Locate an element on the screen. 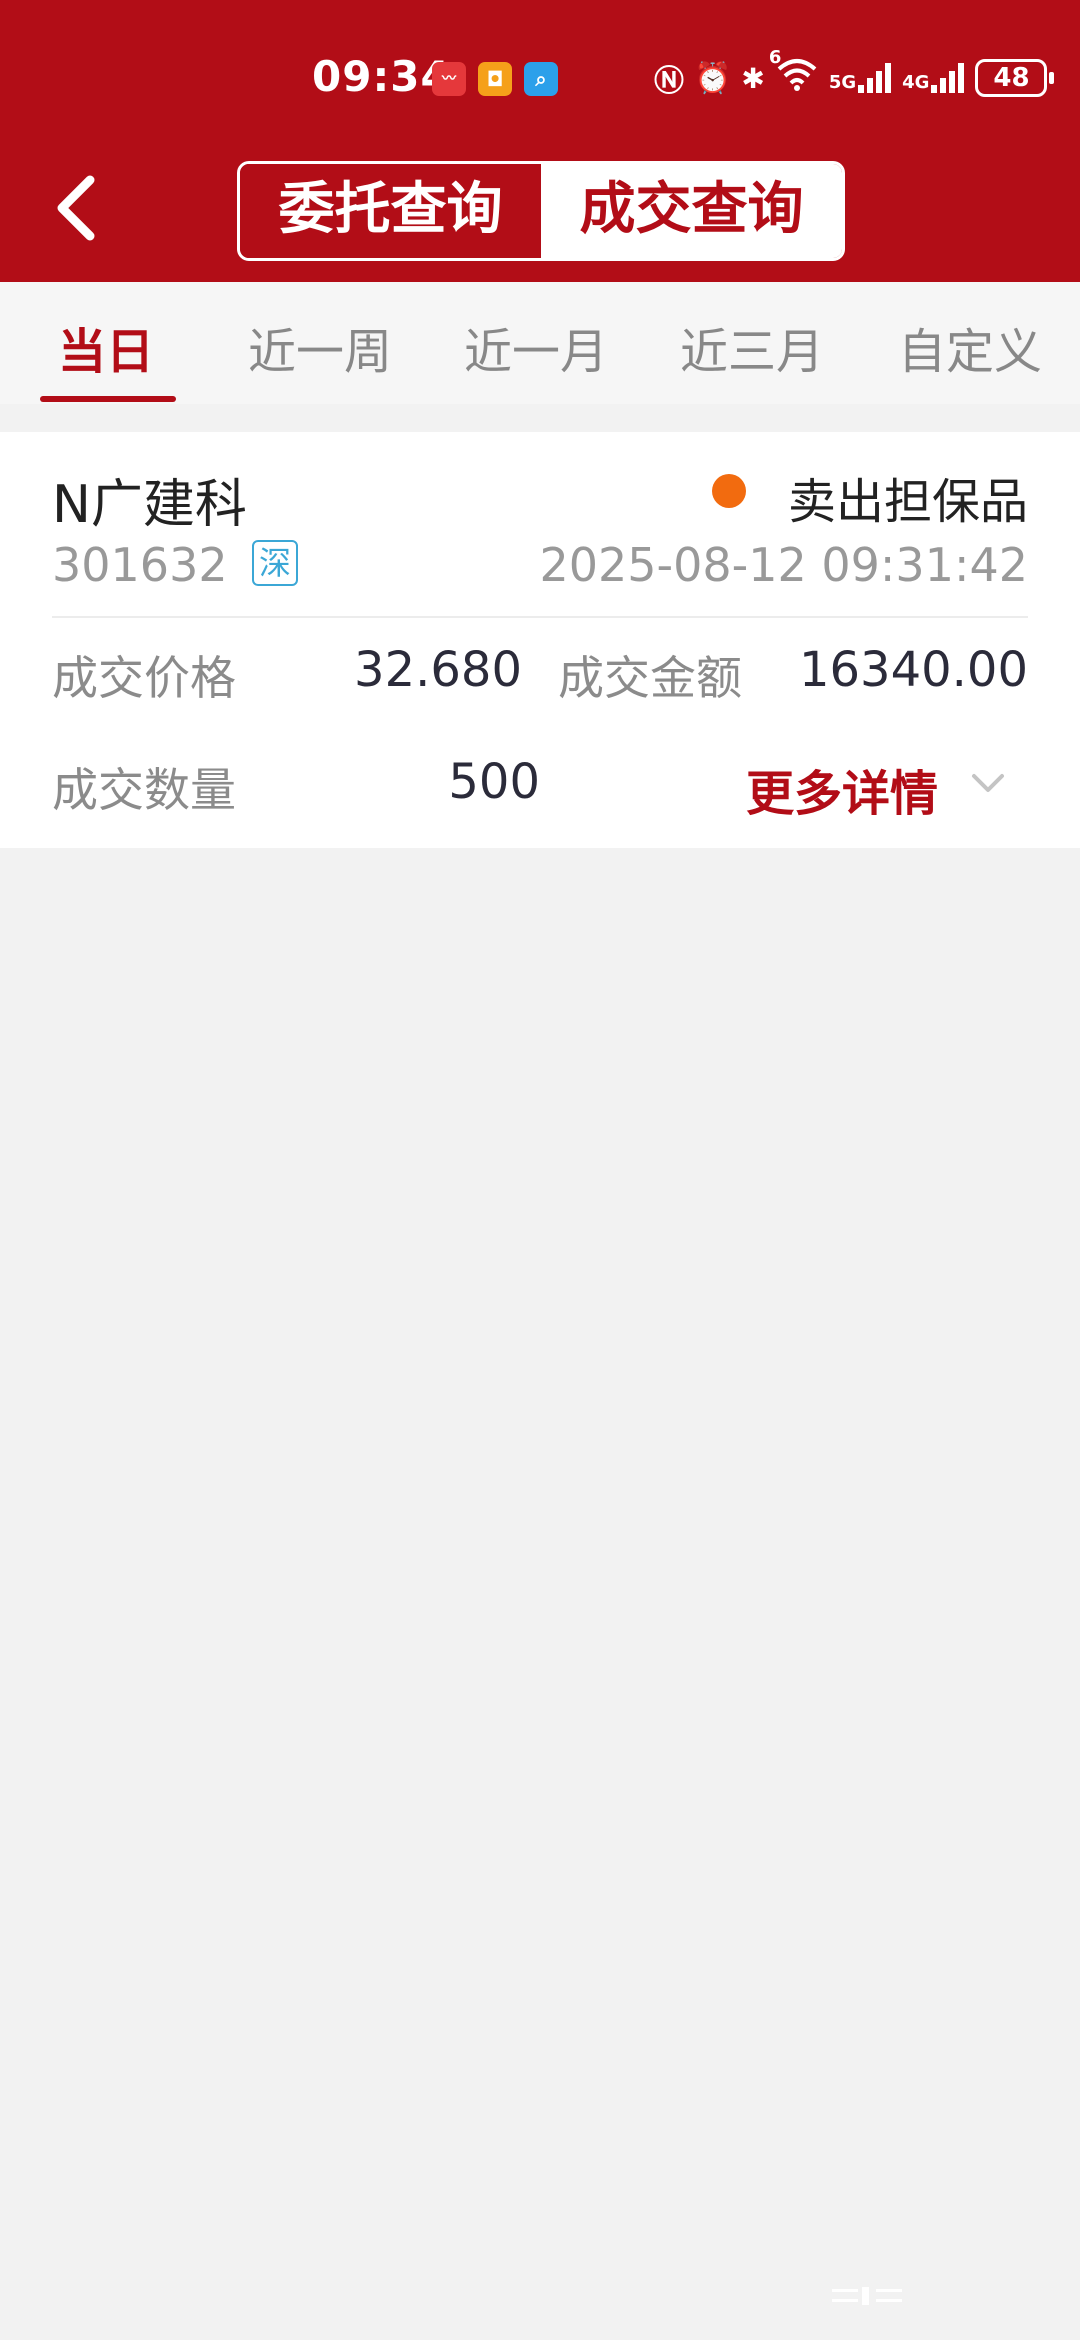  tab-order-query: 委托查询 is located at coordinates (390, 211).